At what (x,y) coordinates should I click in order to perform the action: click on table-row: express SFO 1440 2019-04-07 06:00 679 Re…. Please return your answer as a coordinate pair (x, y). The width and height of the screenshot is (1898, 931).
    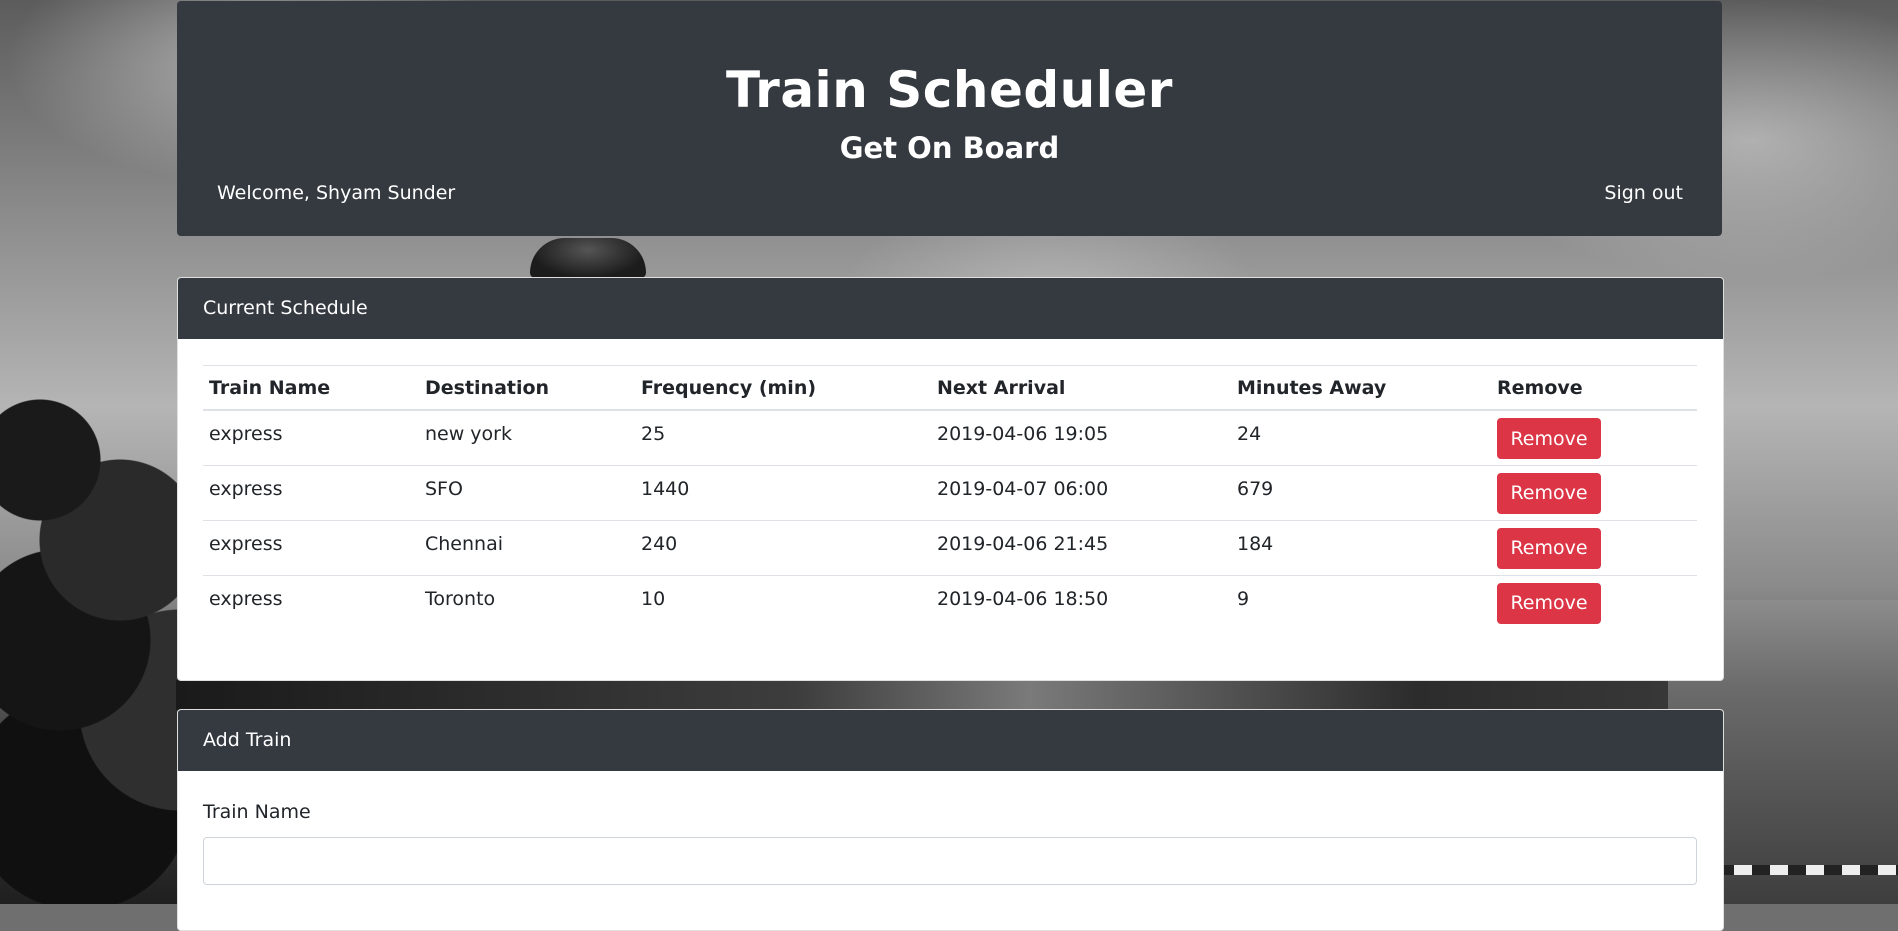
    Looking at the image, I should click on (950, 493).